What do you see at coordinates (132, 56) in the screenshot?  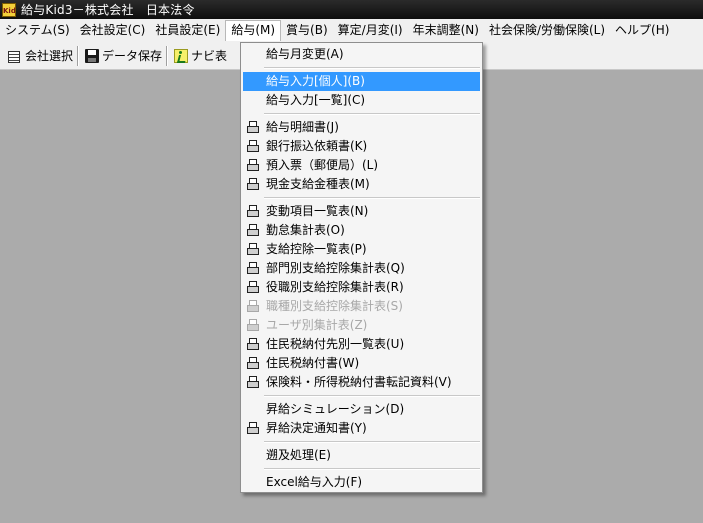 I see `data-save-label: データ保存` at bounding box center [132, 56].